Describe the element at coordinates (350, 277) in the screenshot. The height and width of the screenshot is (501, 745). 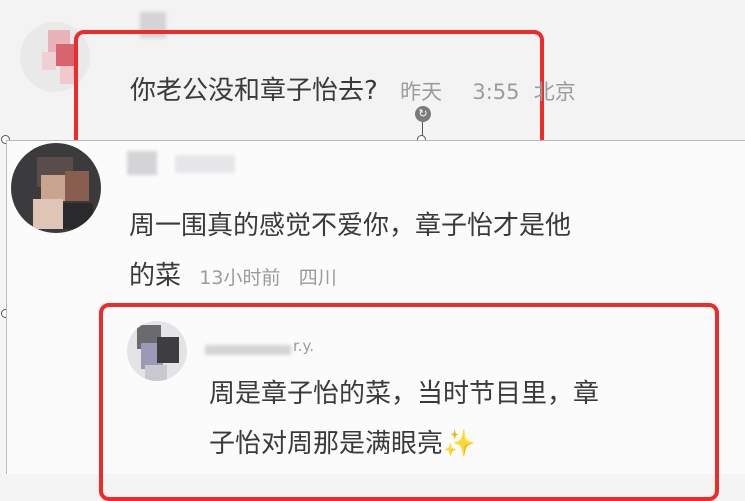
I see `comment-line-2: 的菜 13小时前 四川` at that location.